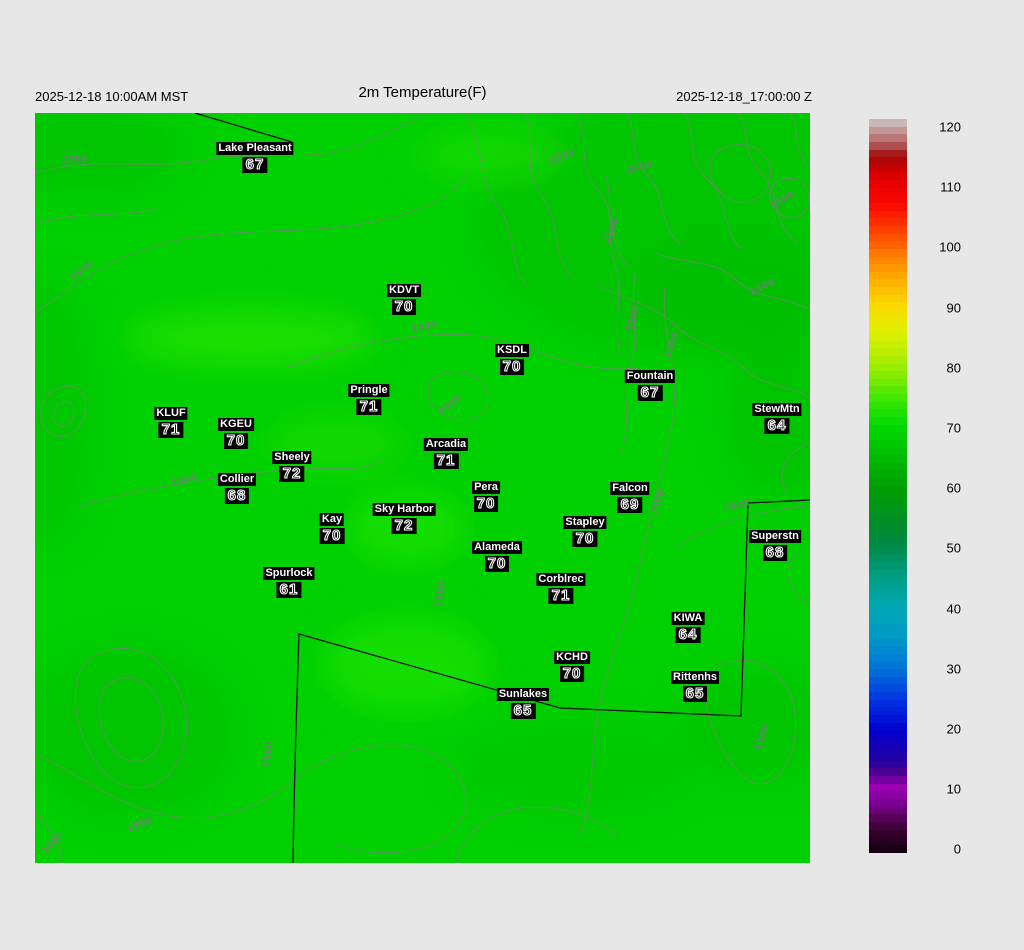 The width and height of the screenshot is (1024, 950). What do you see at coordinates (404, 290) in the screenshot?
I see `station-name-label: KDVT` at bounding box center [404, 290].